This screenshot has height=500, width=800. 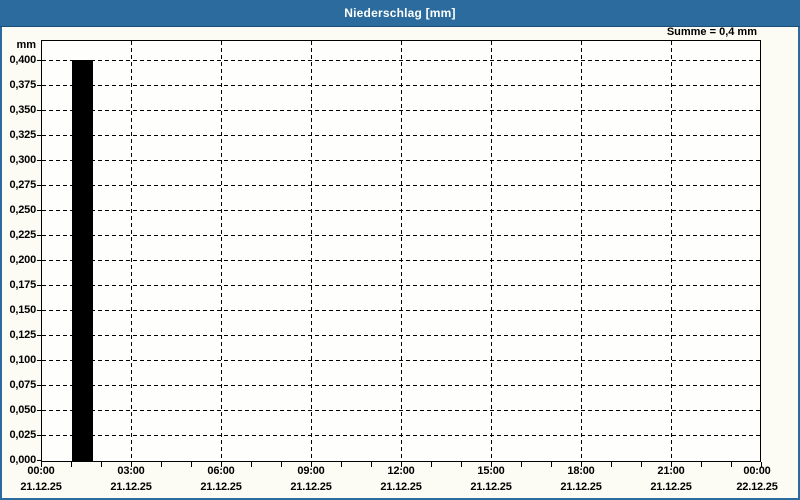 What do you see at coordinates (22, 360) in the screenshot?
I see `y-tick-label: 0,100` at bounding box center [22, 360].